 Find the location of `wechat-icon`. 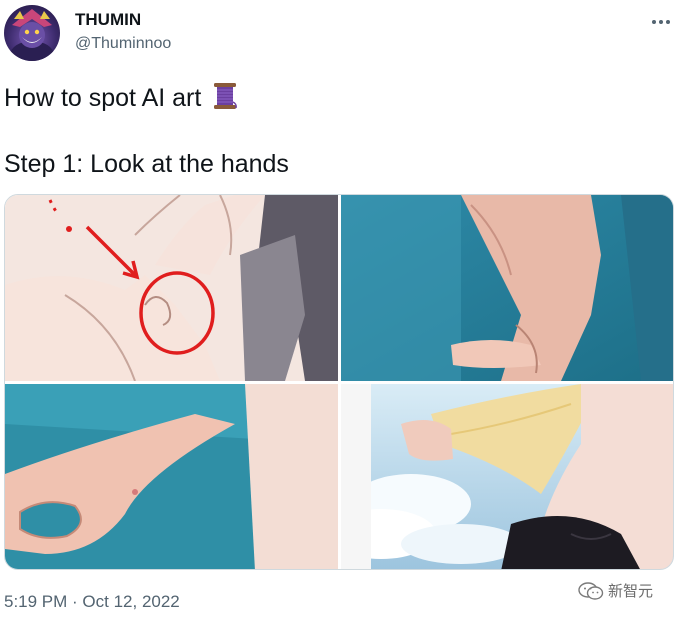

wechat-icon is located at coordinates (591, 590).